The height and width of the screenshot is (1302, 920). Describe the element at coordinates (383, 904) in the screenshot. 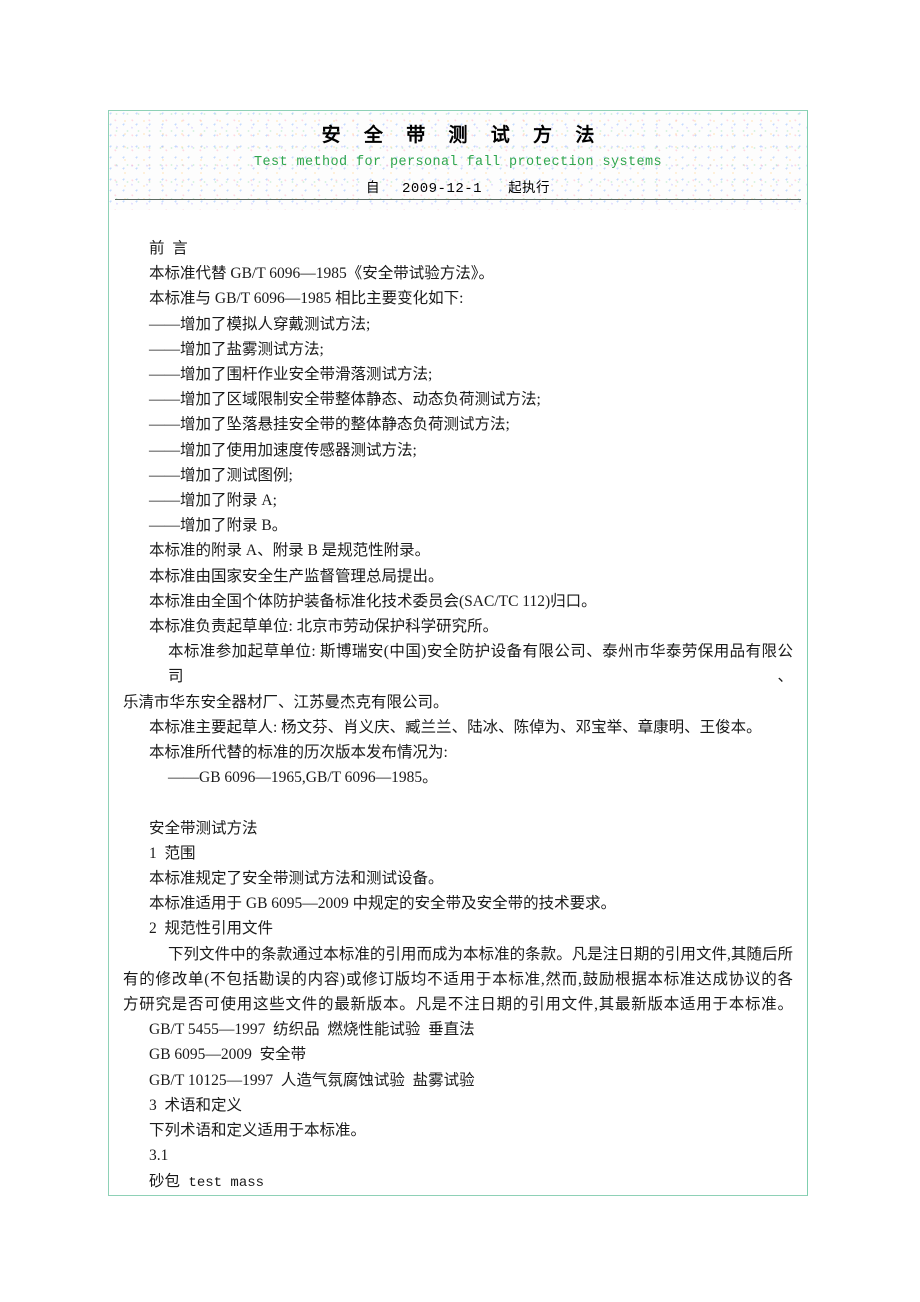

I see `section-1-line: 本标准适用于 GB 6095—2009 中规定的安全带及安全带的技术要求。` at that location.